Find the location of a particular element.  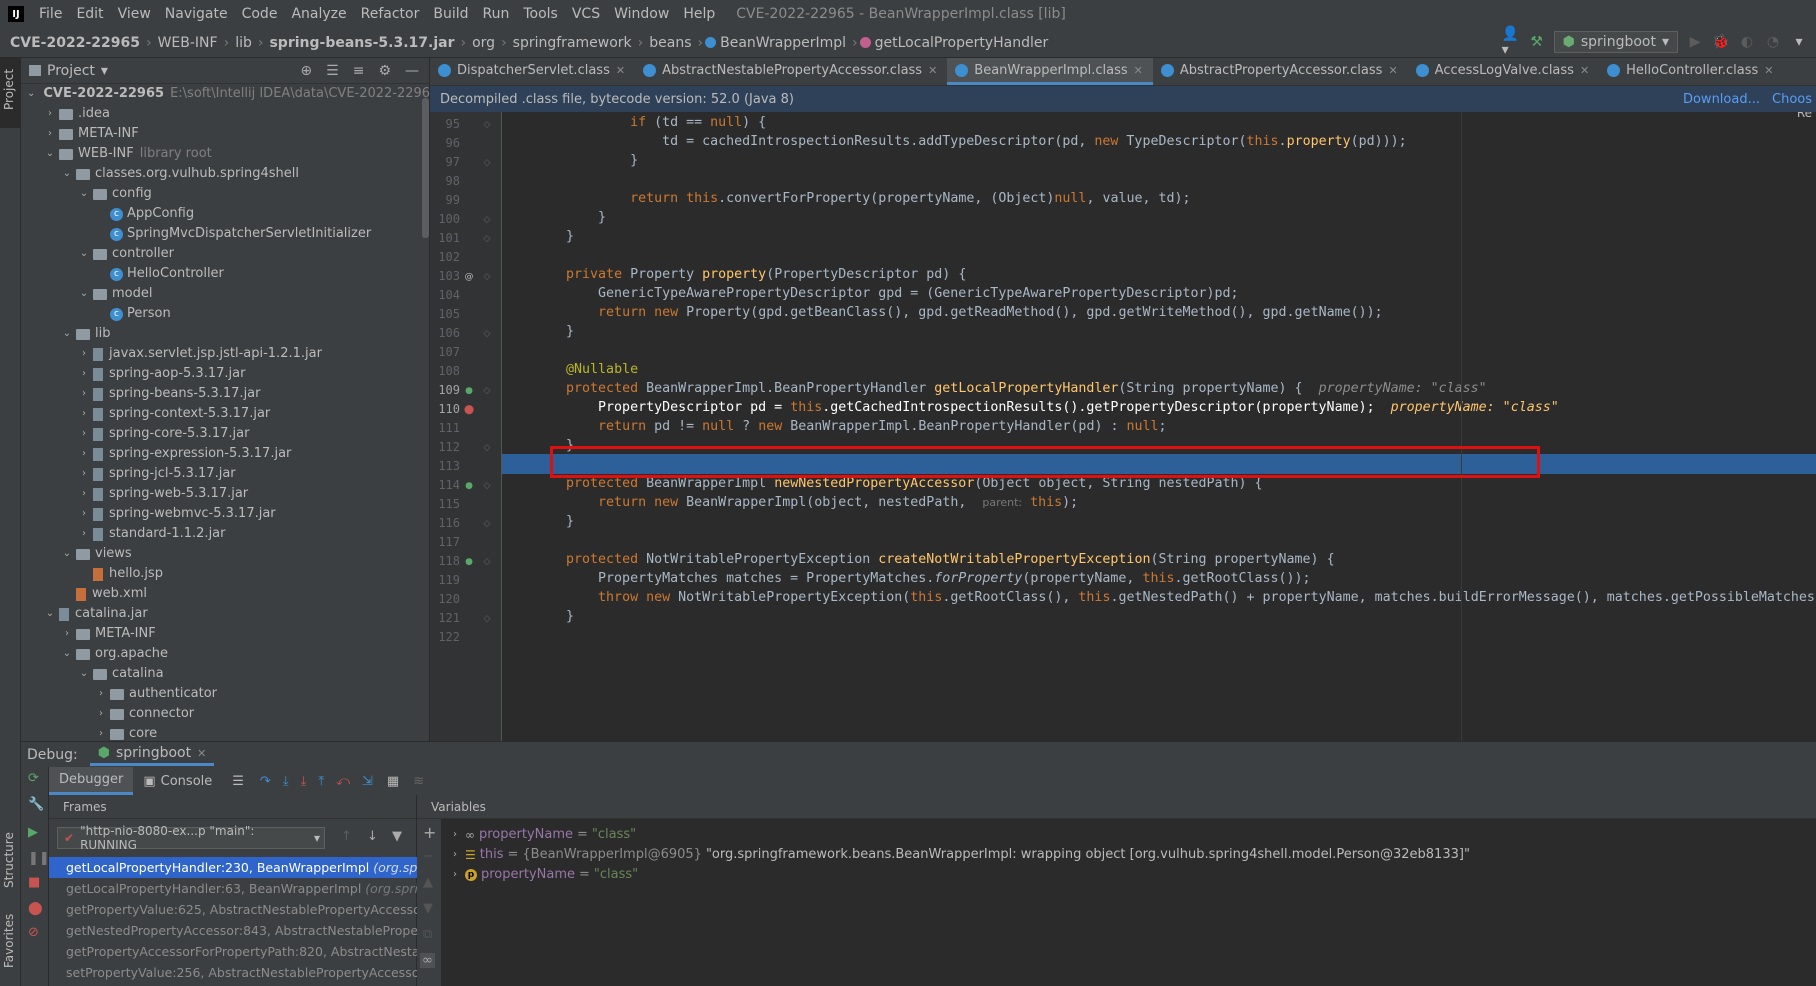

menu-refactor: Refactor is located at coordinates (390, 14).